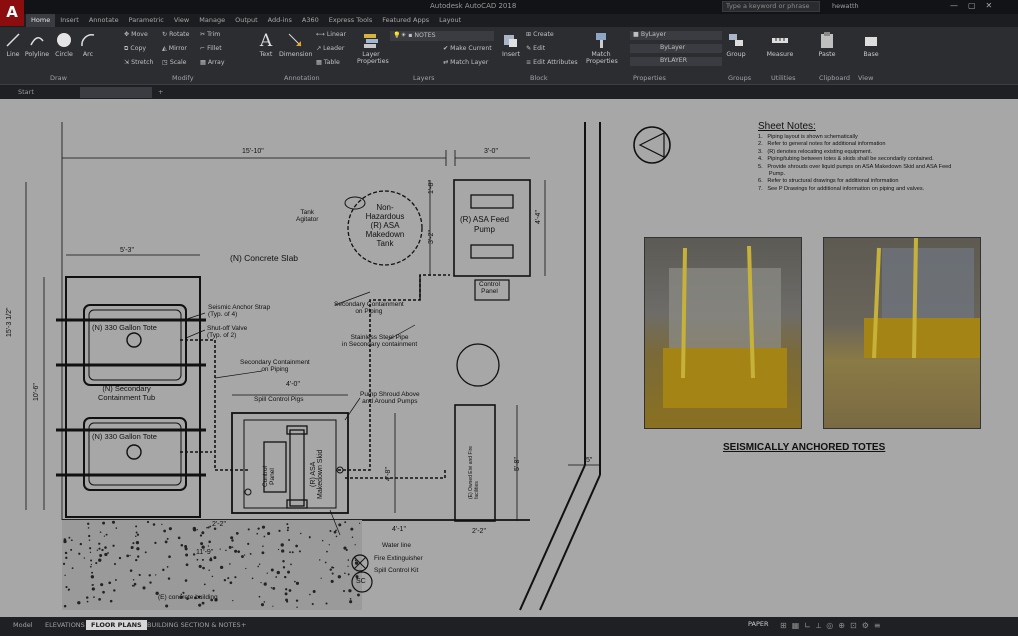 The height and width of the screenshot is (636, 1018). I want to click on window-title: Autodesk AutoCAD 2018, so click(473, 6).